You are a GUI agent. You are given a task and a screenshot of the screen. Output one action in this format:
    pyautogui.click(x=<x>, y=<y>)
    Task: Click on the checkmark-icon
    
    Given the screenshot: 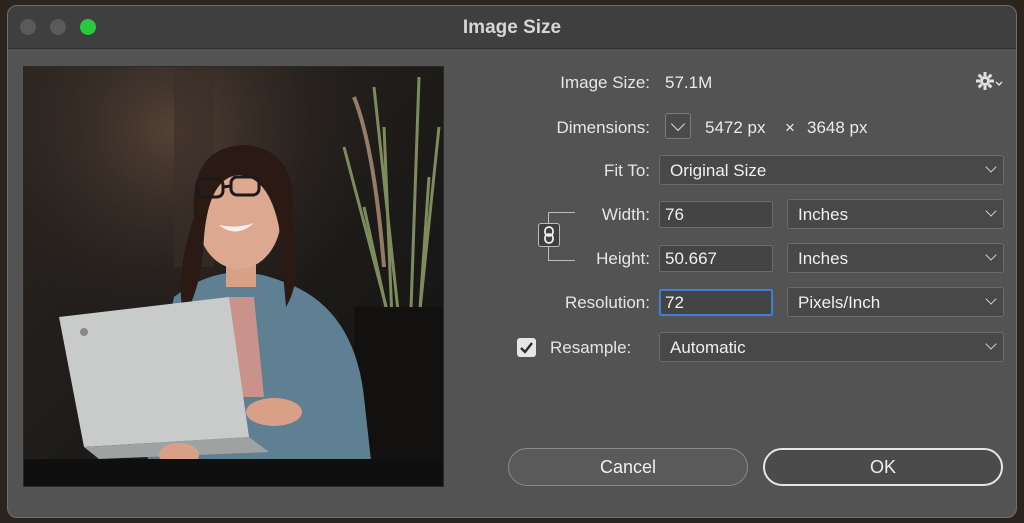 What is the action you would take?
    pyautogui.click(x=526, y=348)
    